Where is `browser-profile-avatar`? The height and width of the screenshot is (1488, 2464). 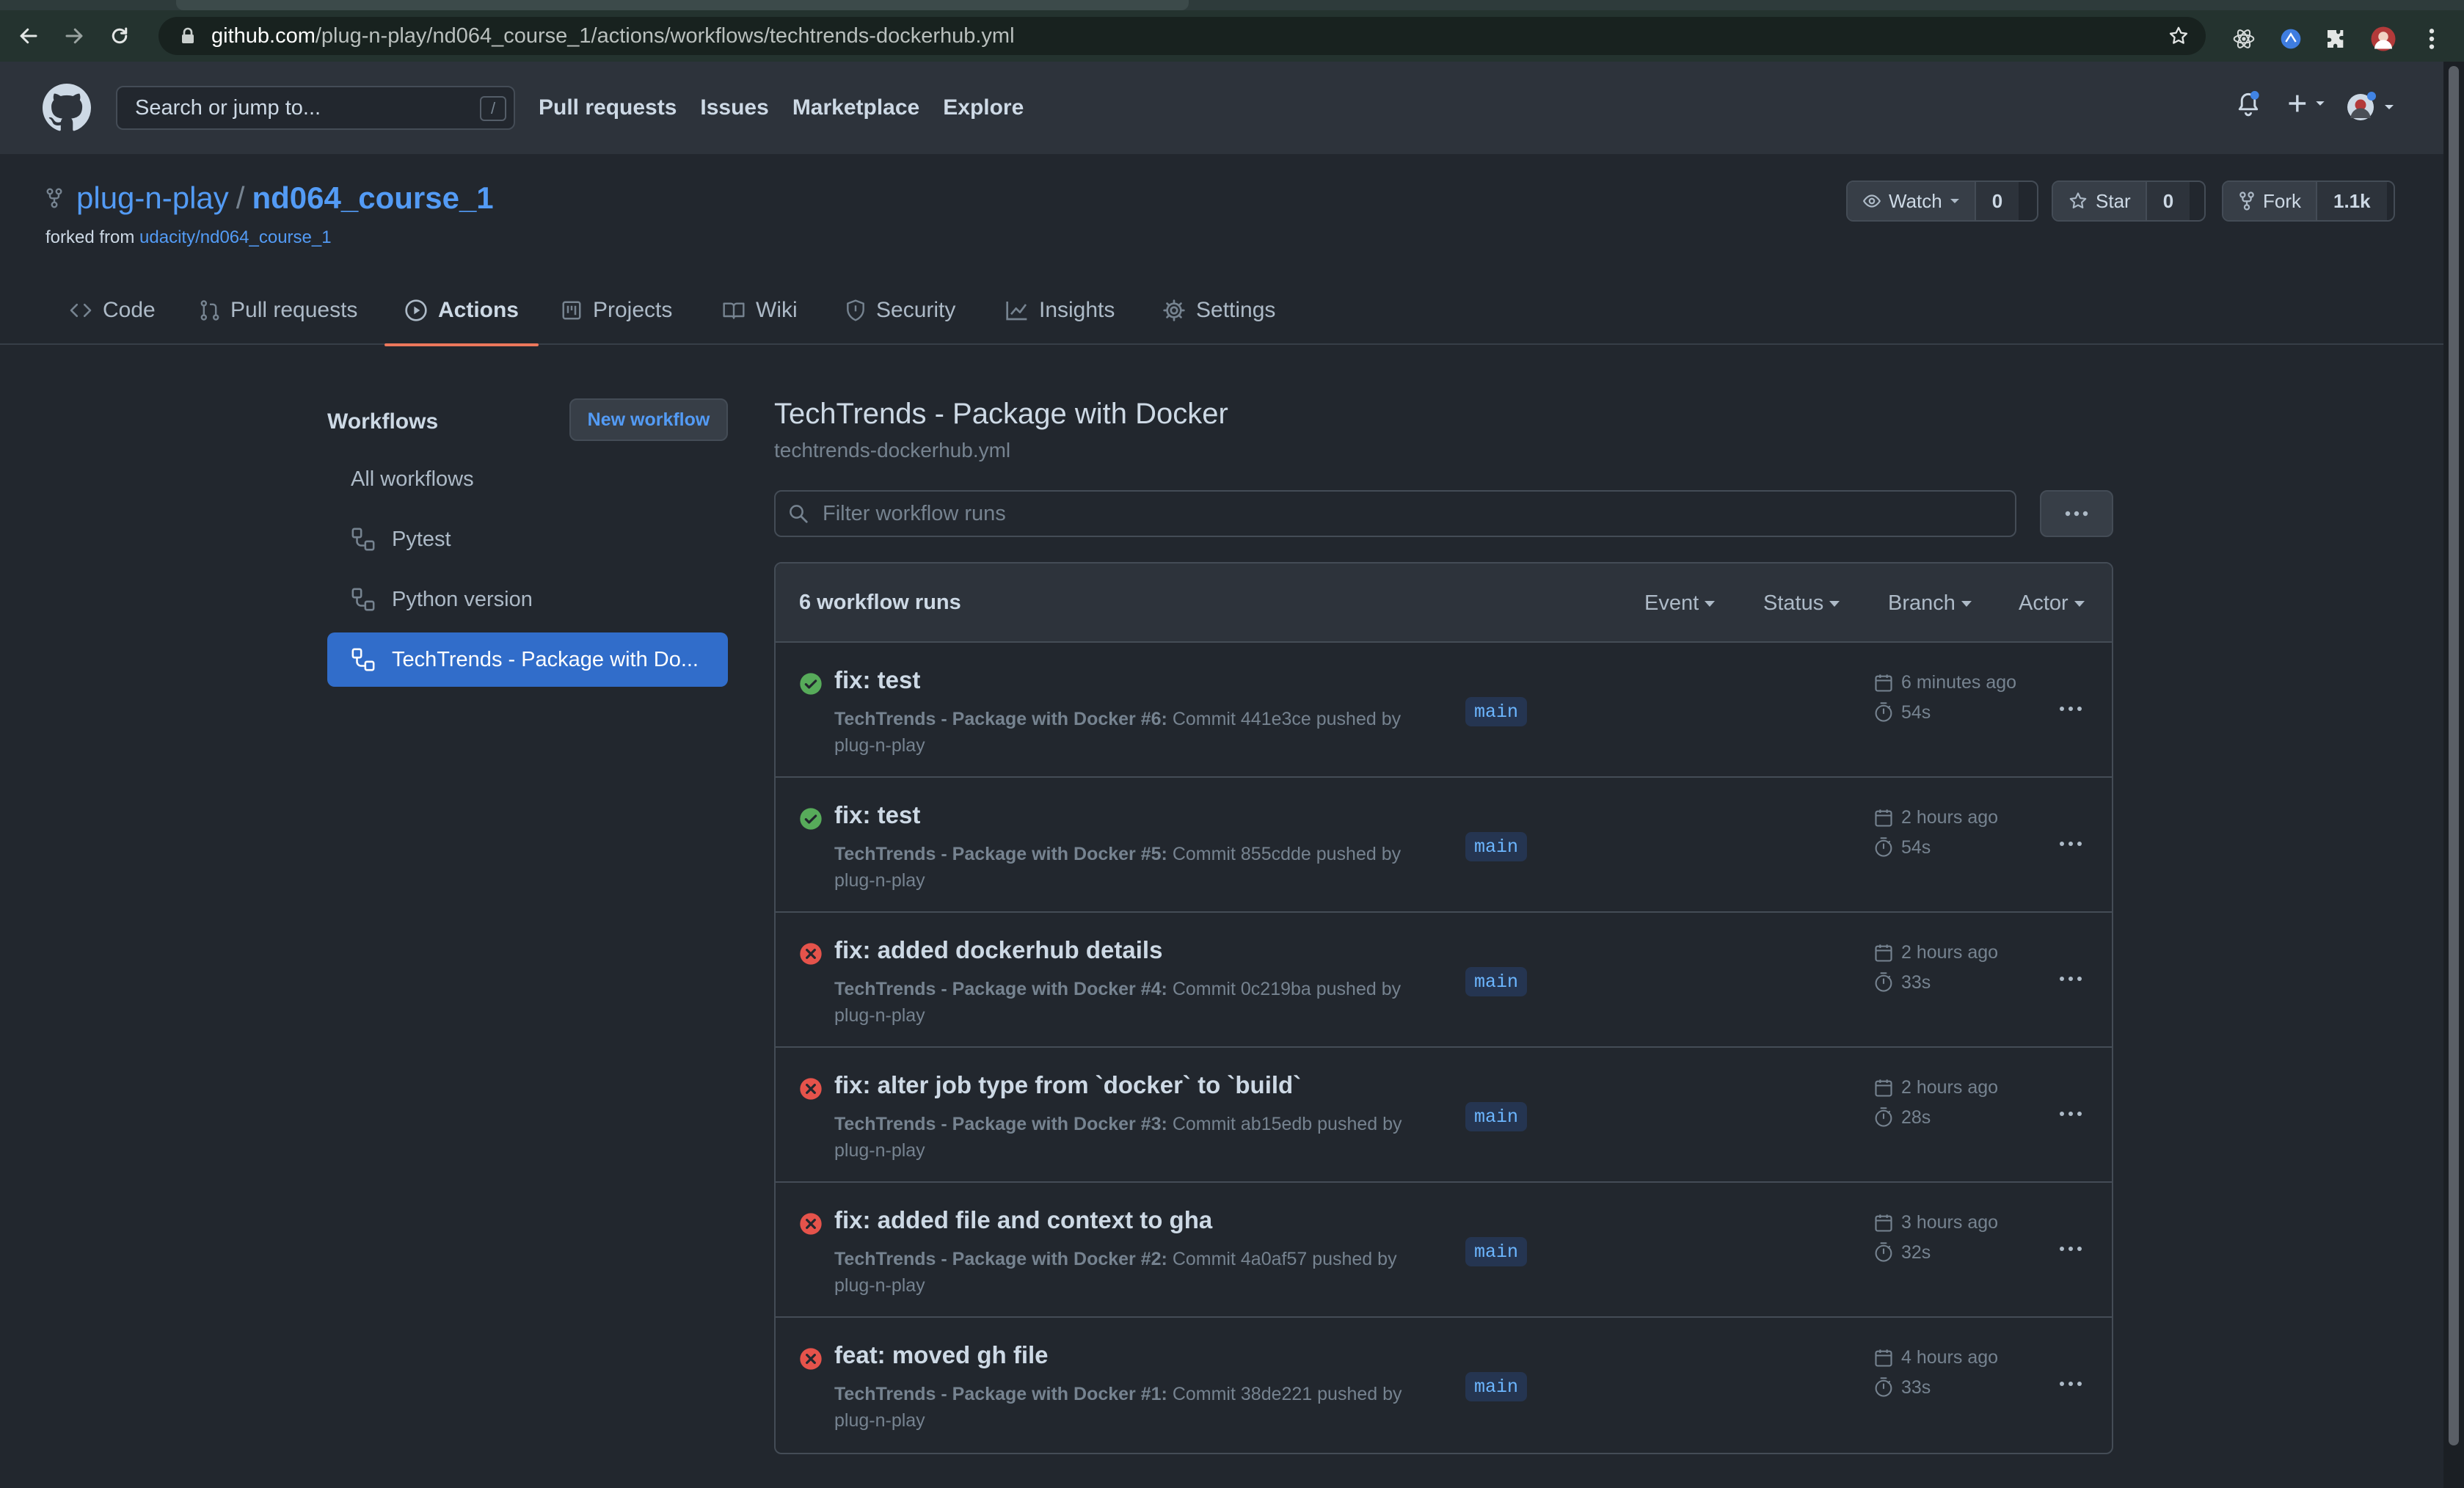 browser-profile-avatar is located at coordinates (2383, 39).